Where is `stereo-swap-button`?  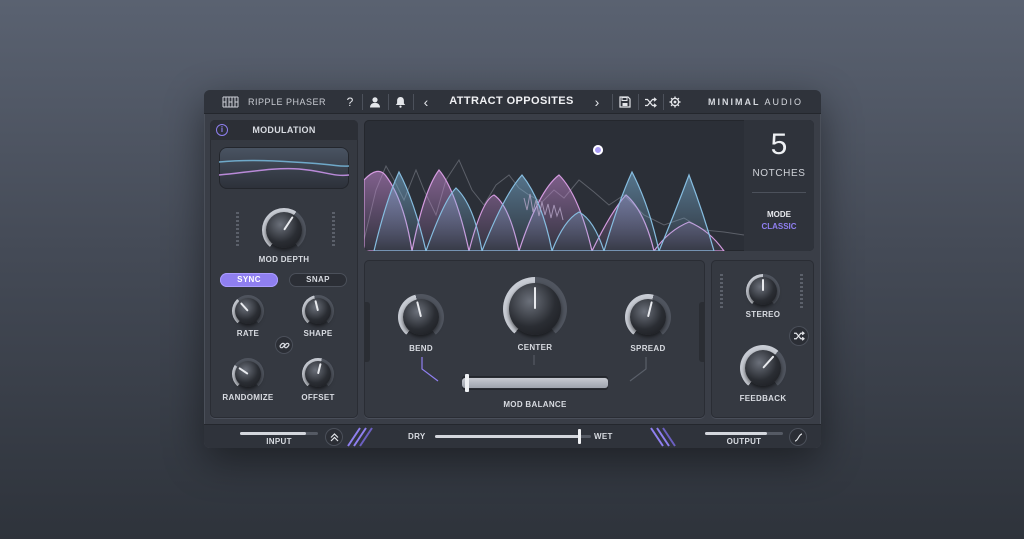
stereo-swap-button is located at coordinates (799, 336).